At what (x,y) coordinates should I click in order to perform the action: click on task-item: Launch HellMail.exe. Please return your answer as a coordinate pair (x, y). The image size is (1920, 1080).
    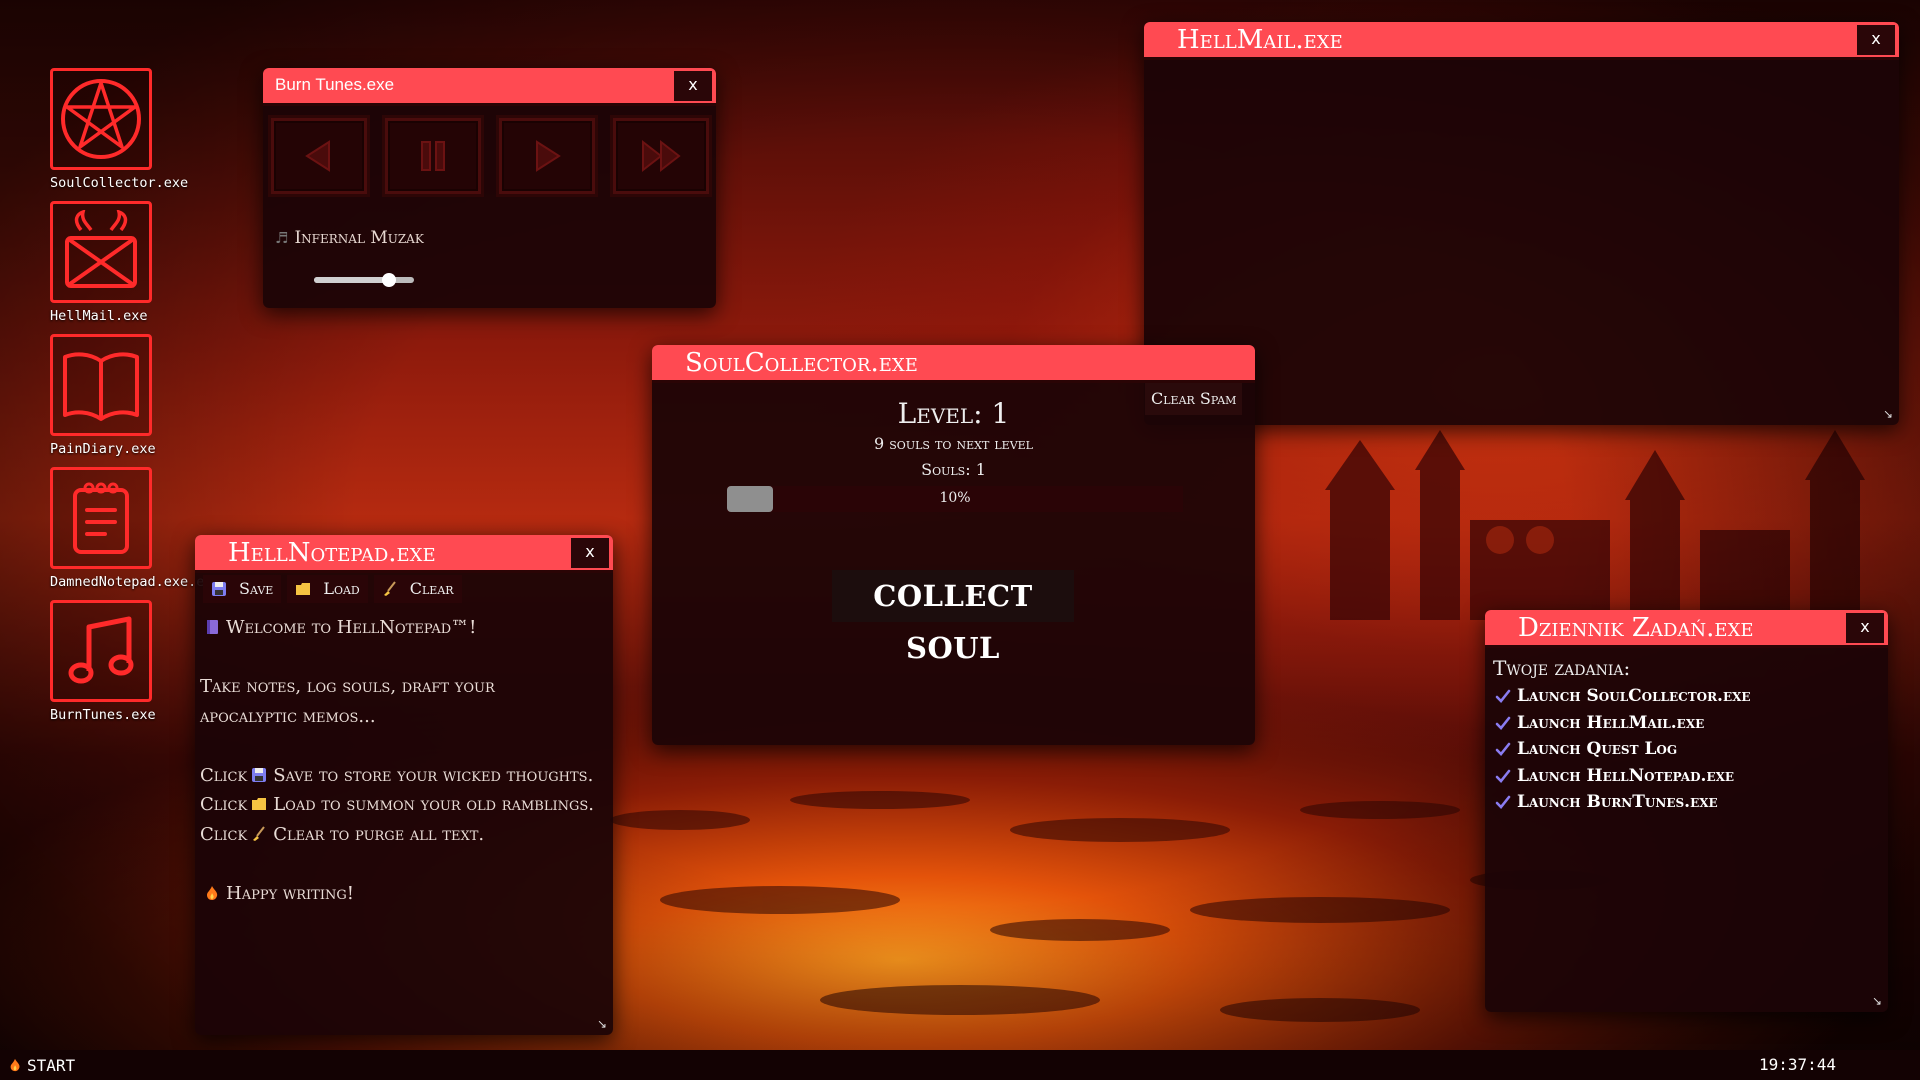
    Looking at the image, I should click on (1623, 723).